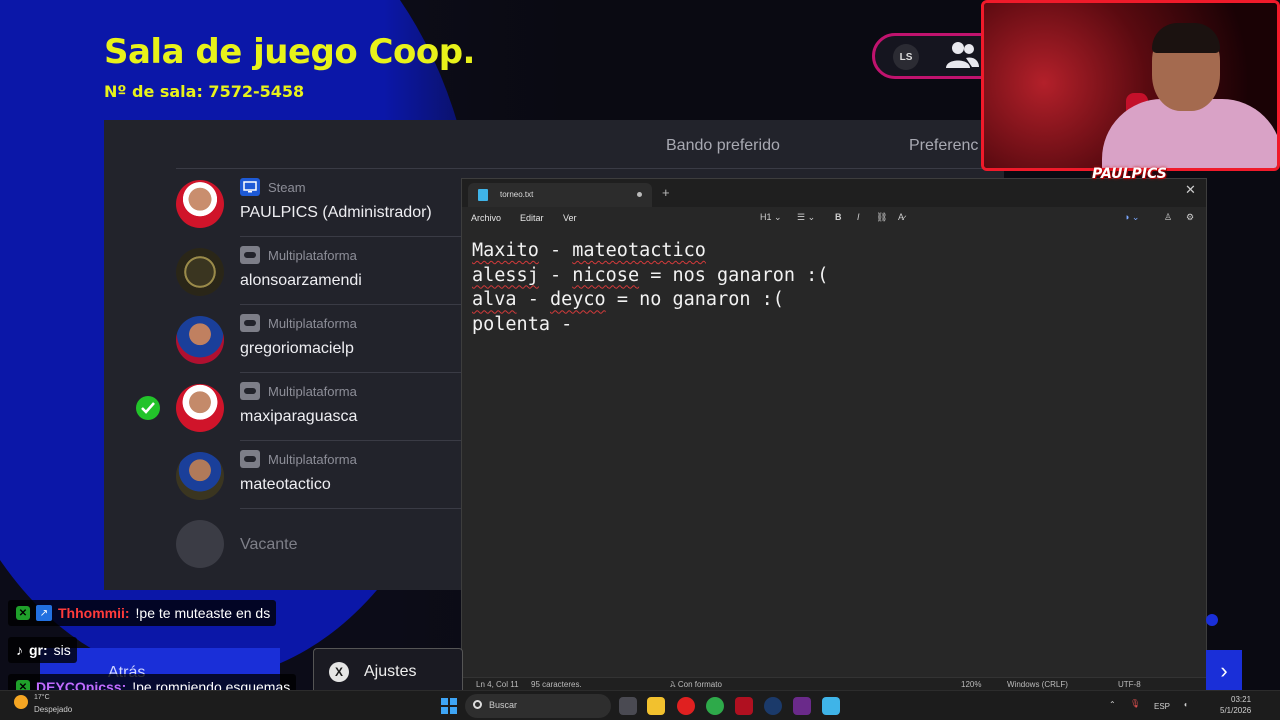  Describe the element at coordinates (497, 684) in the screenshot. I see `cursor-position: Ln 4, Col 11` at that location.